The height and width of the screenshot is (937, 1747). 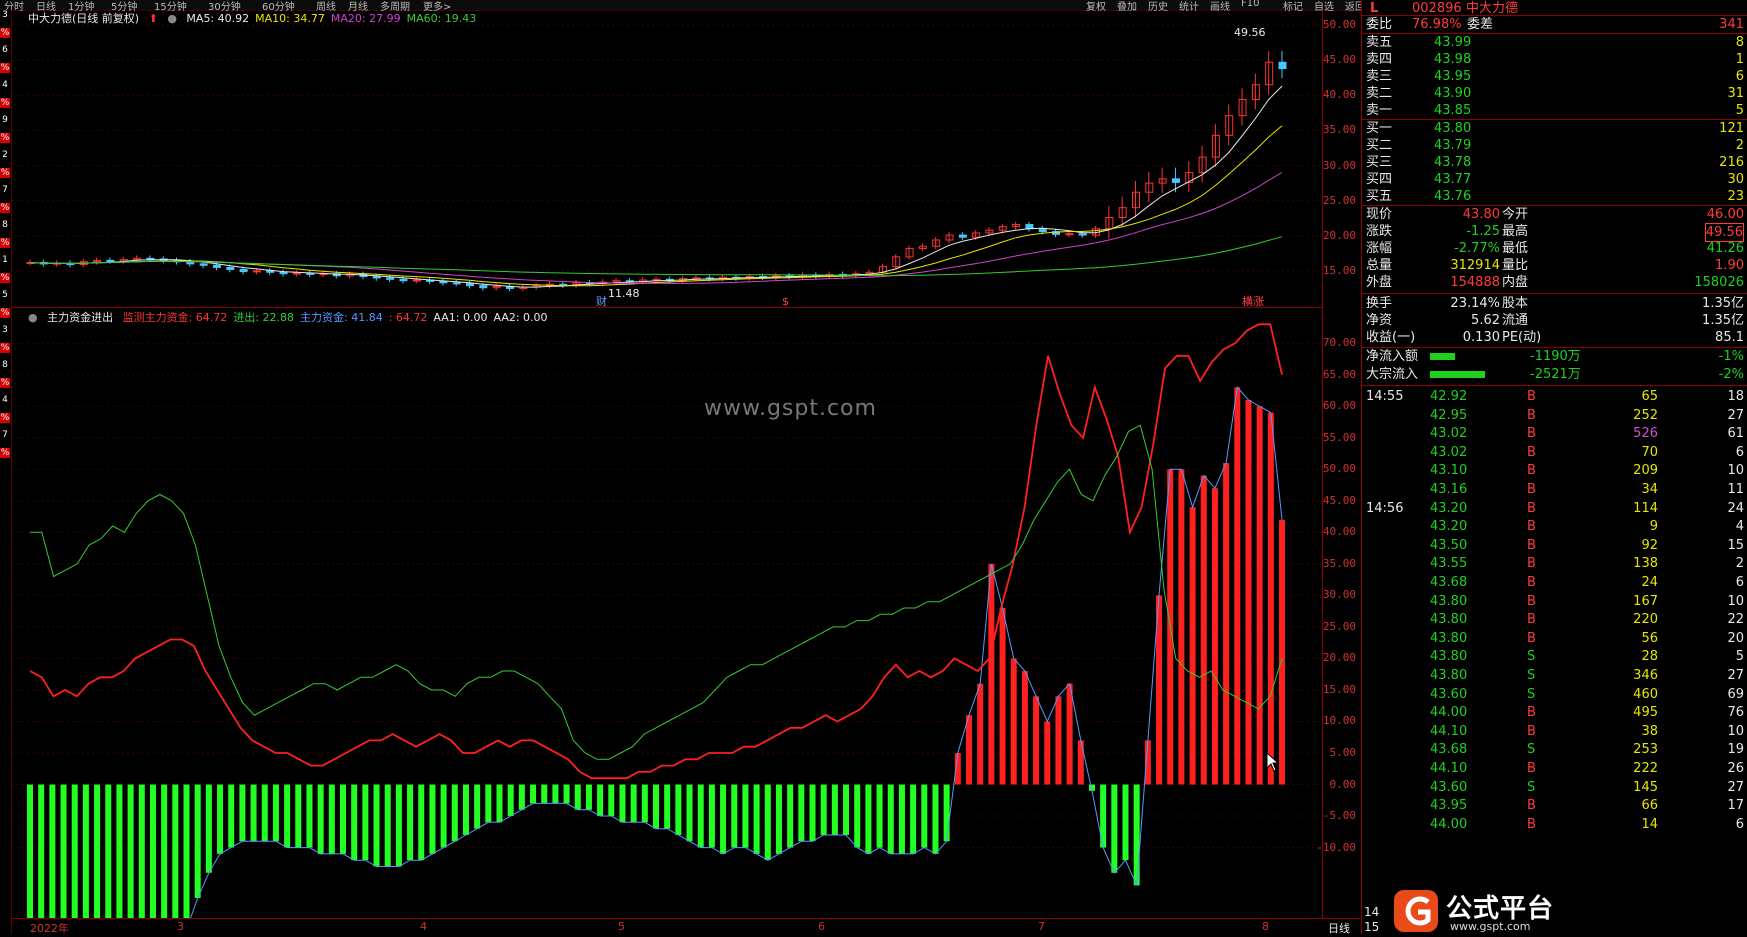 I want to click on tick-count: 11, so click(x=1735, y=489).